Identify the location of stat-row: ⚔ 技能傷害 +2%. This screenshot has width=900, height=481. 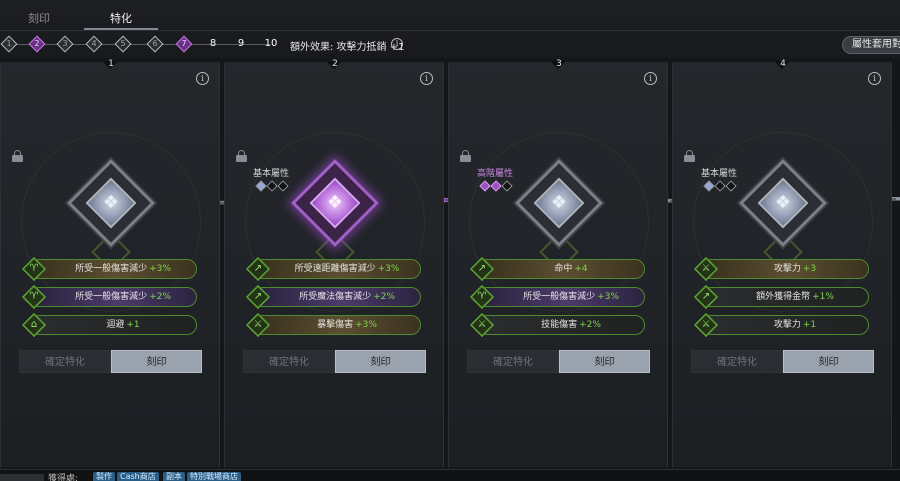
(559, 325).